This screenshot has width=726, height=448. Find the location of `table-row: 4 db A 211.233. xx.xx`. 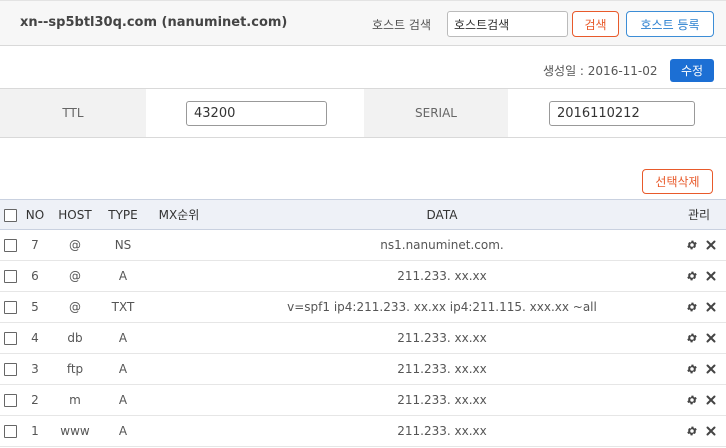

table-row: 4 db A 211.233. xx.xx is located at coordinates (363, 338).